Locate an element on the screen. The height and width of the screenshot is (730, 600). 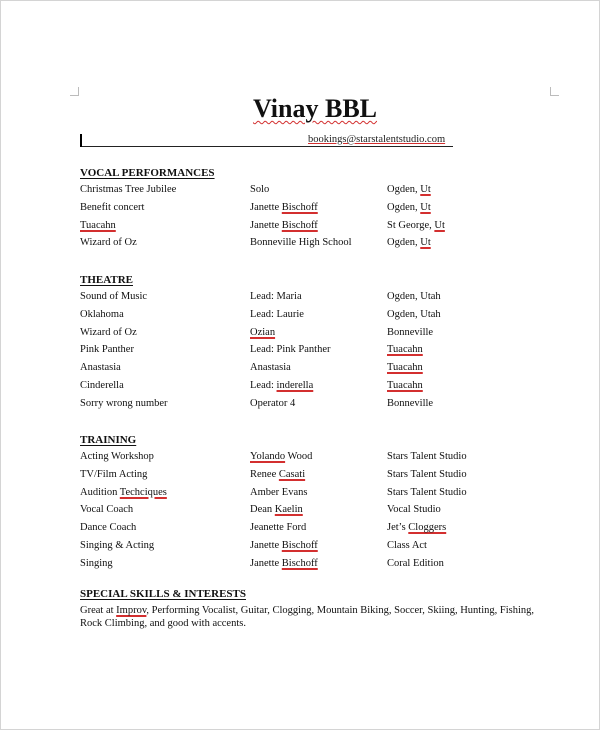
role-cell: Ozian is located at coordinates (263, 332).